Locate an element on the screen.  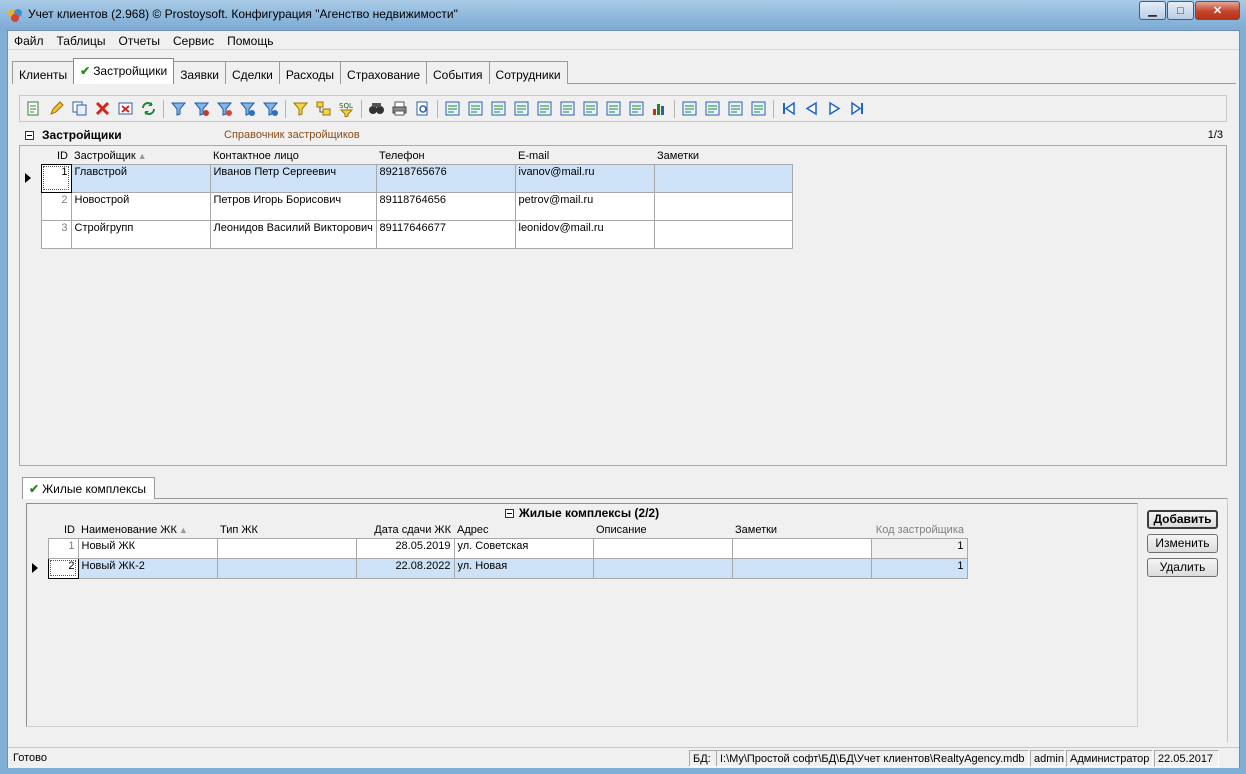
refresh-icon is located at coordinates (148, 109).